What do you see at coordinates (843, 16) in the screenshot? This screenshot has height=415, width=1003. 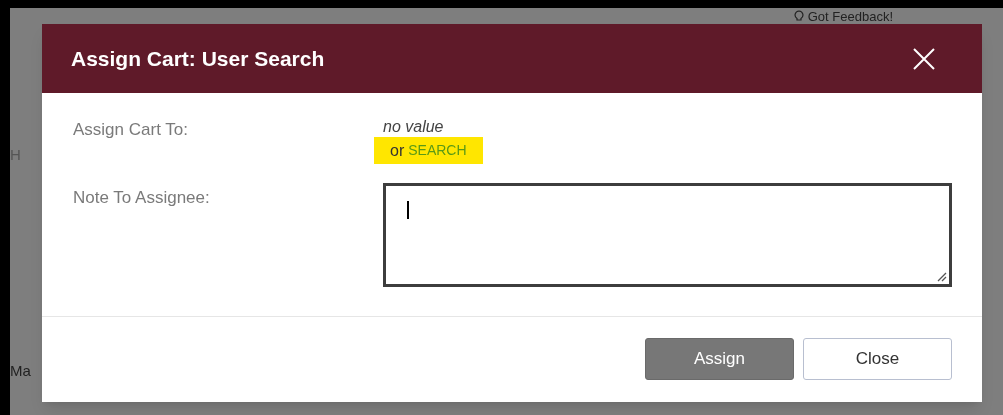 I see `feedback-link: Got Feedback!` at bounding box center [843, 16].